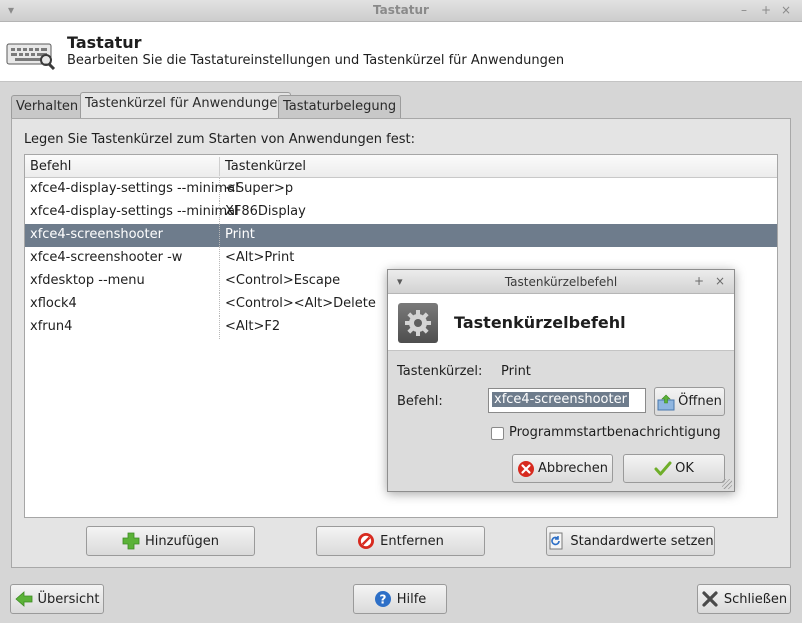  I want to click on add-button: Hinzufügen, so click(170, 541).